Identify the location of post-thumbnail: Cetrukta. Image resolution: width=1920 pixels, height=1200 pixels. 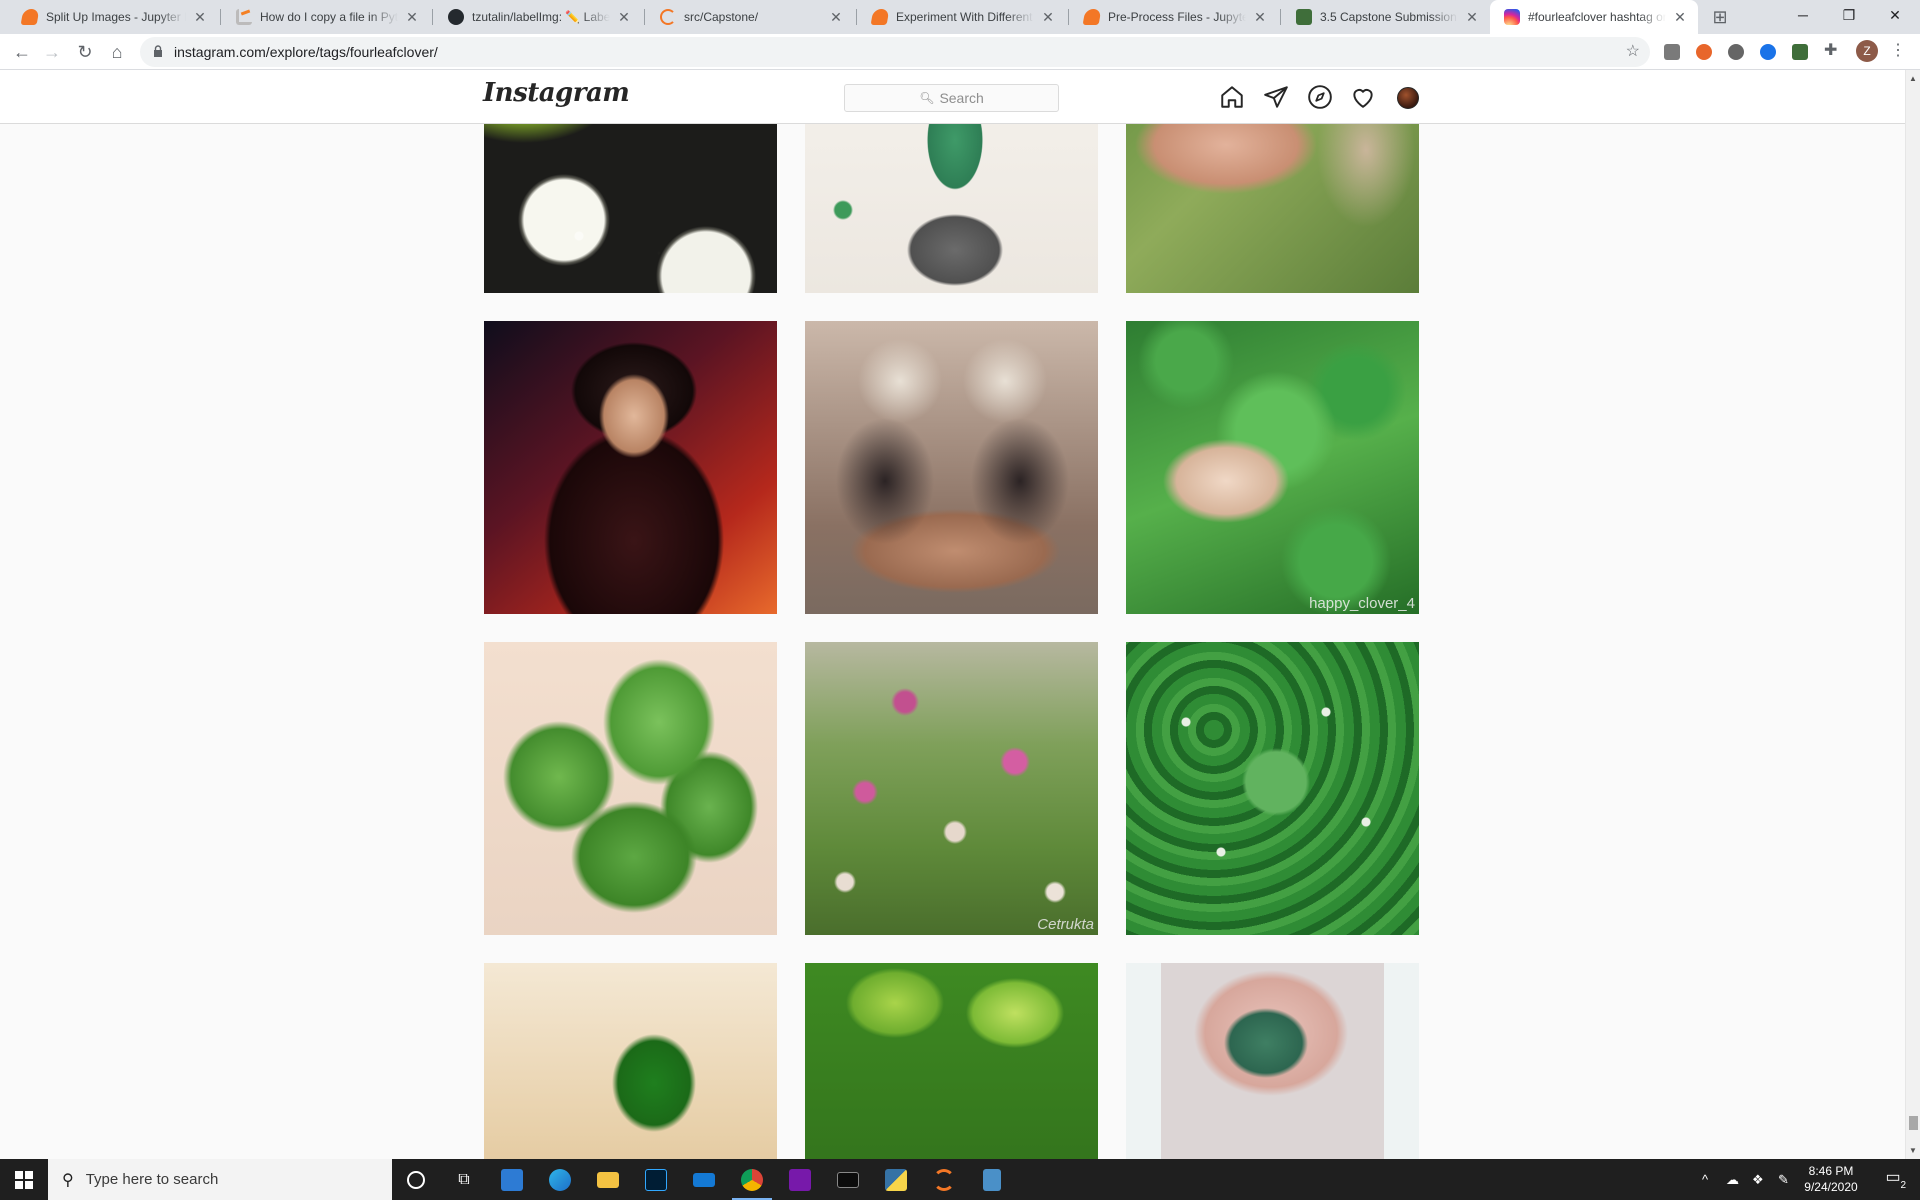
(951, 788).